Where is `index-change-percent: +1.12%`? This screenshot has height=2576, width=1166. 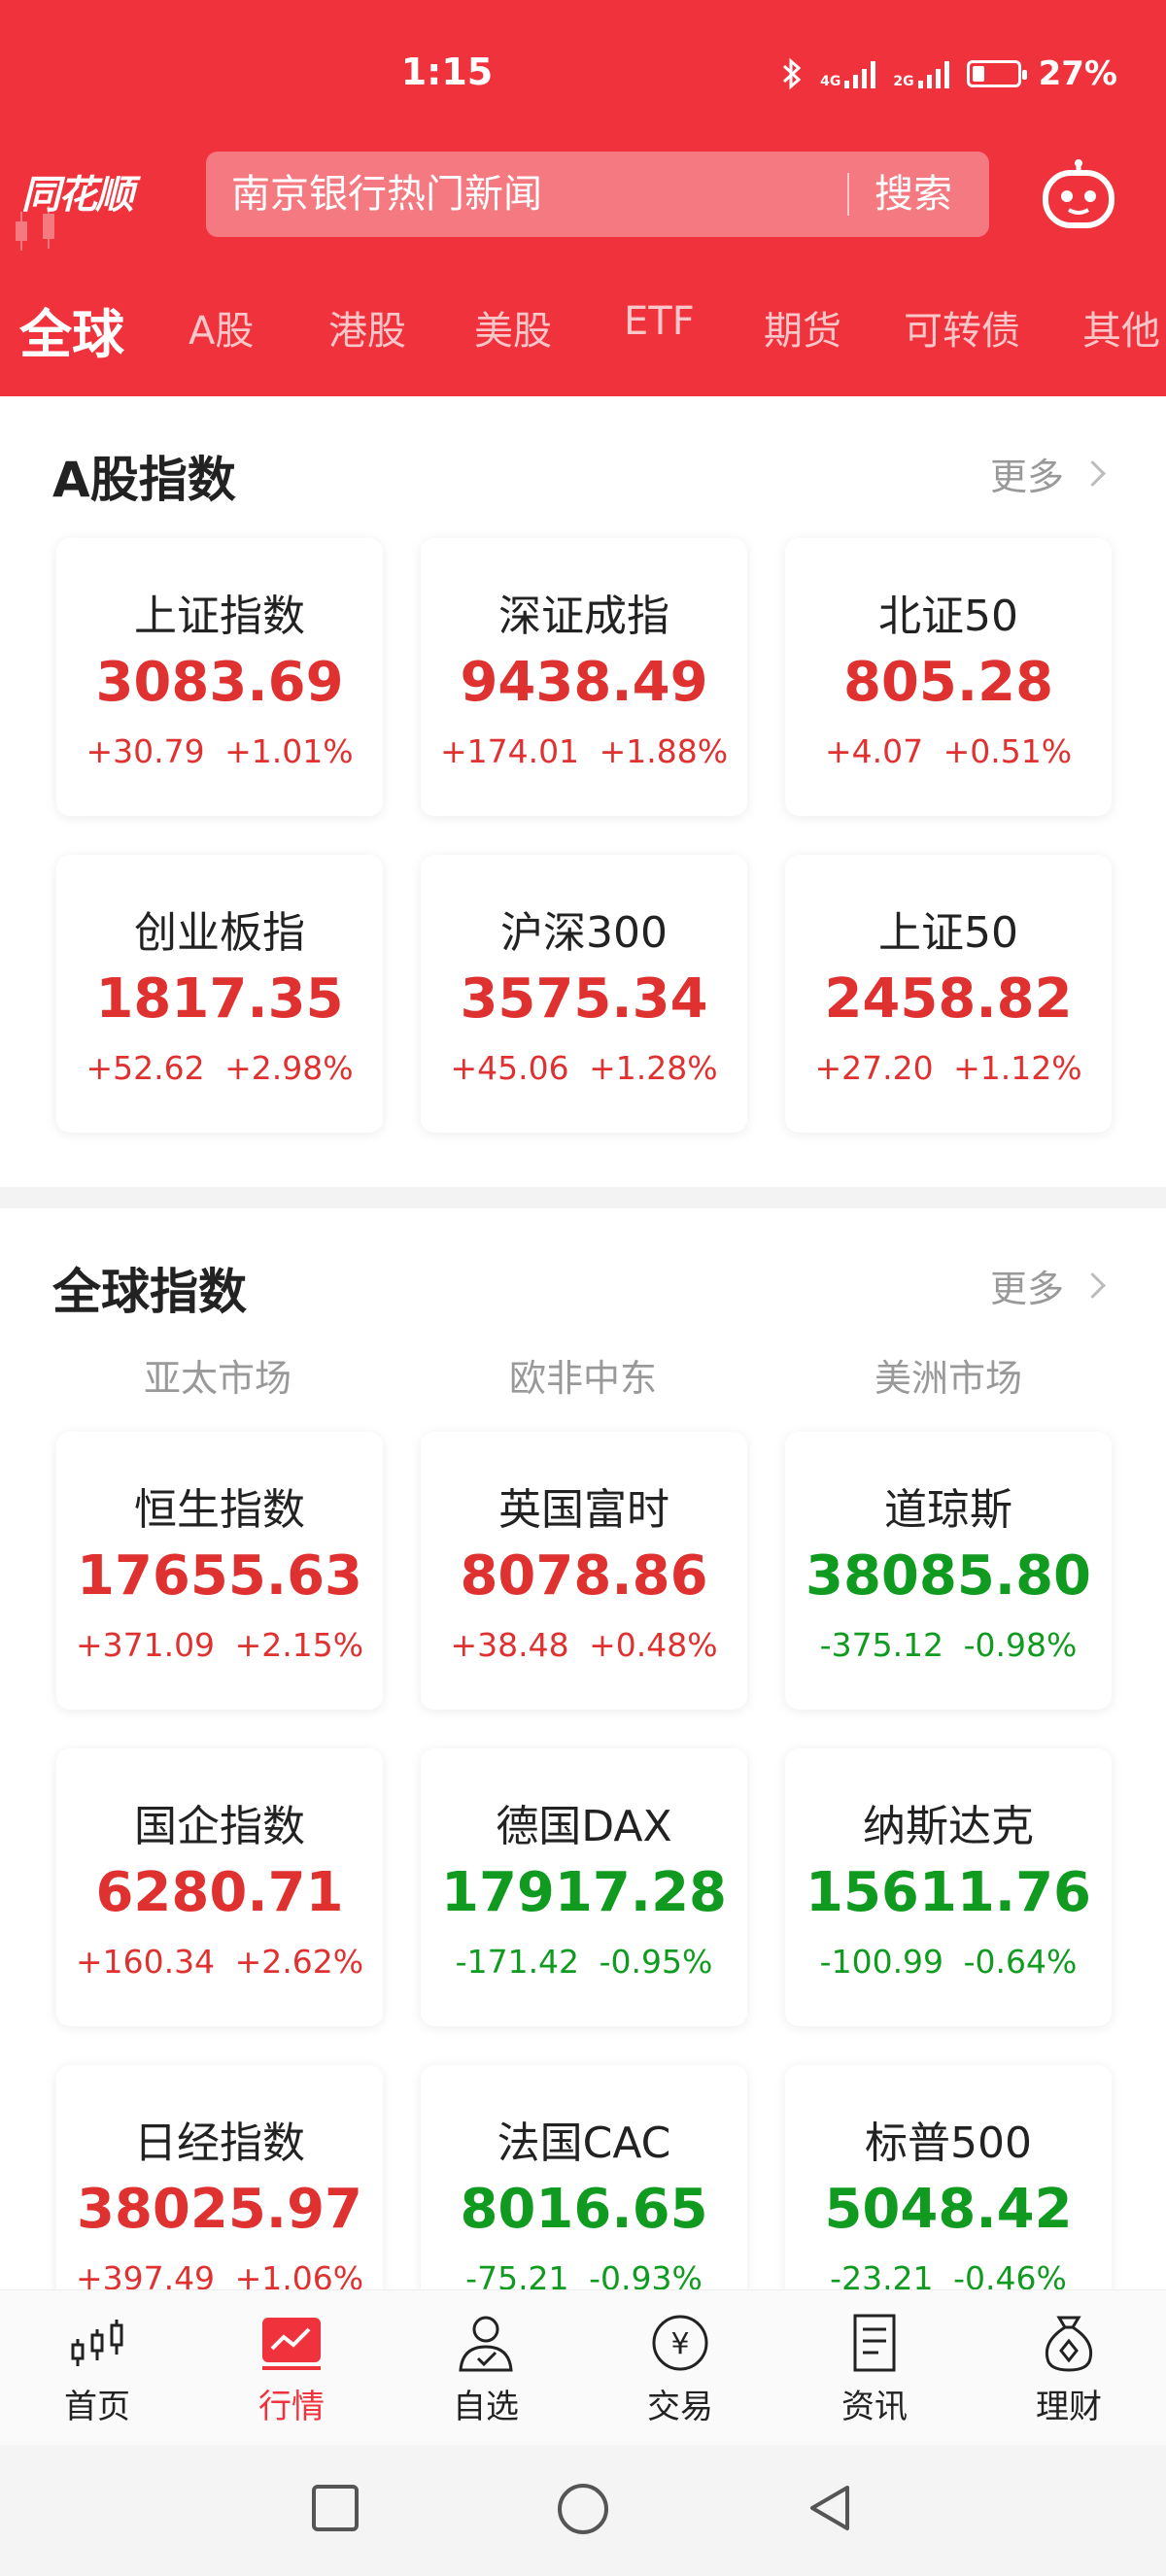 index-change-percent: +1.12% is located at coordinates (1017, 1068).